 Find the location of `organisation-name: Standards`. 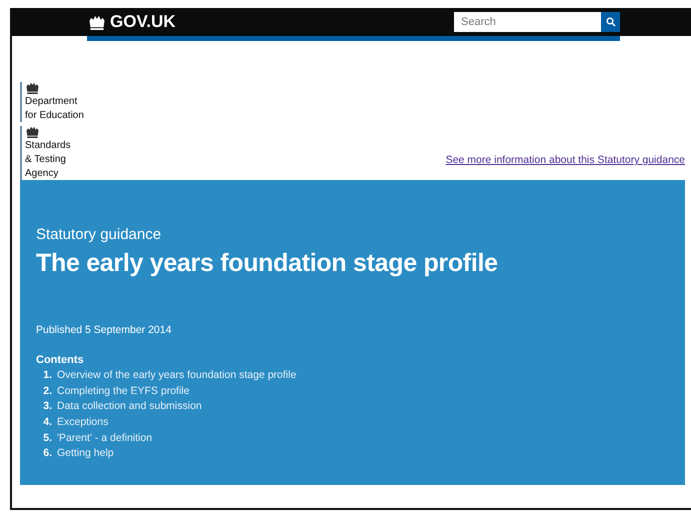

organisation-name: Standards is located at coordinates (48, 146).